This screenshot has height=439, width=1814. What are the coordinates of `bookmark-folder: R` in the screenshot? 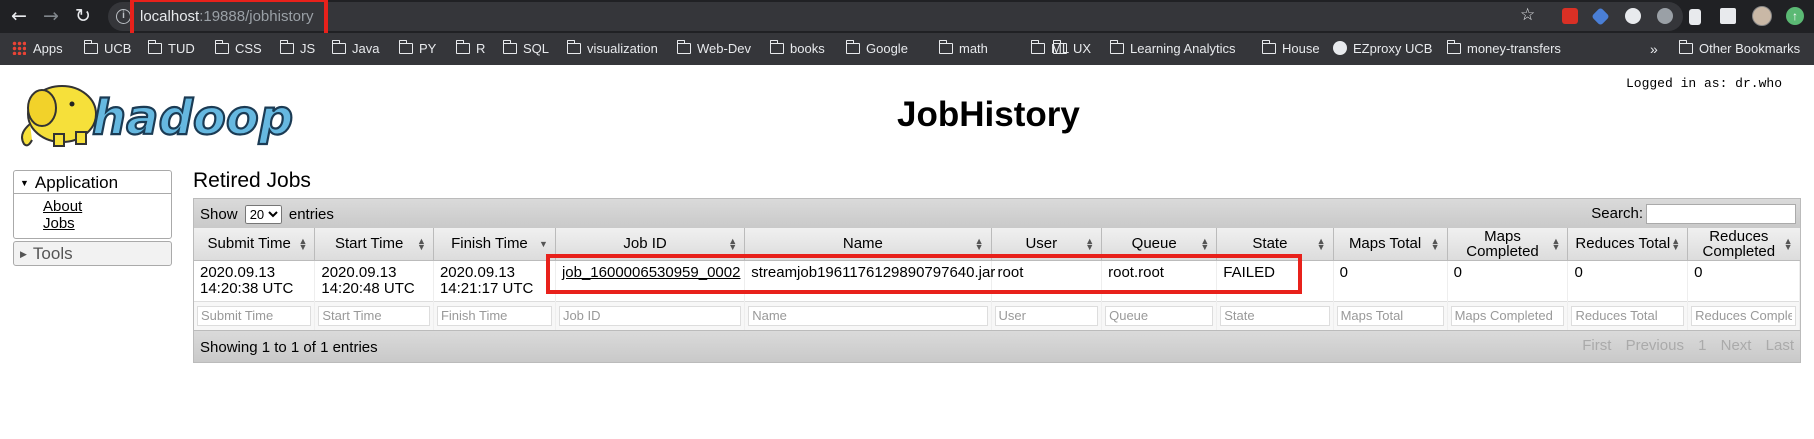 It's located at (470, 48).